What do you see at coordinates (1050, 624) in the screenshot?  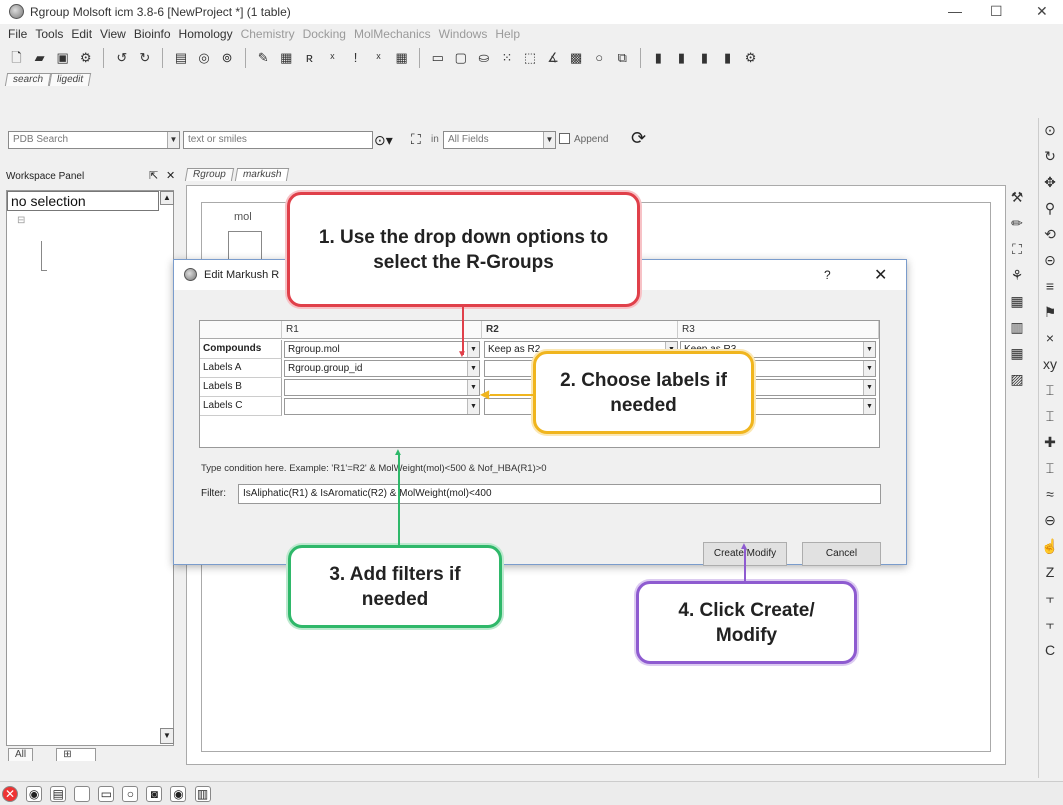 I see `split2-icon: ⫟` at bounding box center [1050, 624].